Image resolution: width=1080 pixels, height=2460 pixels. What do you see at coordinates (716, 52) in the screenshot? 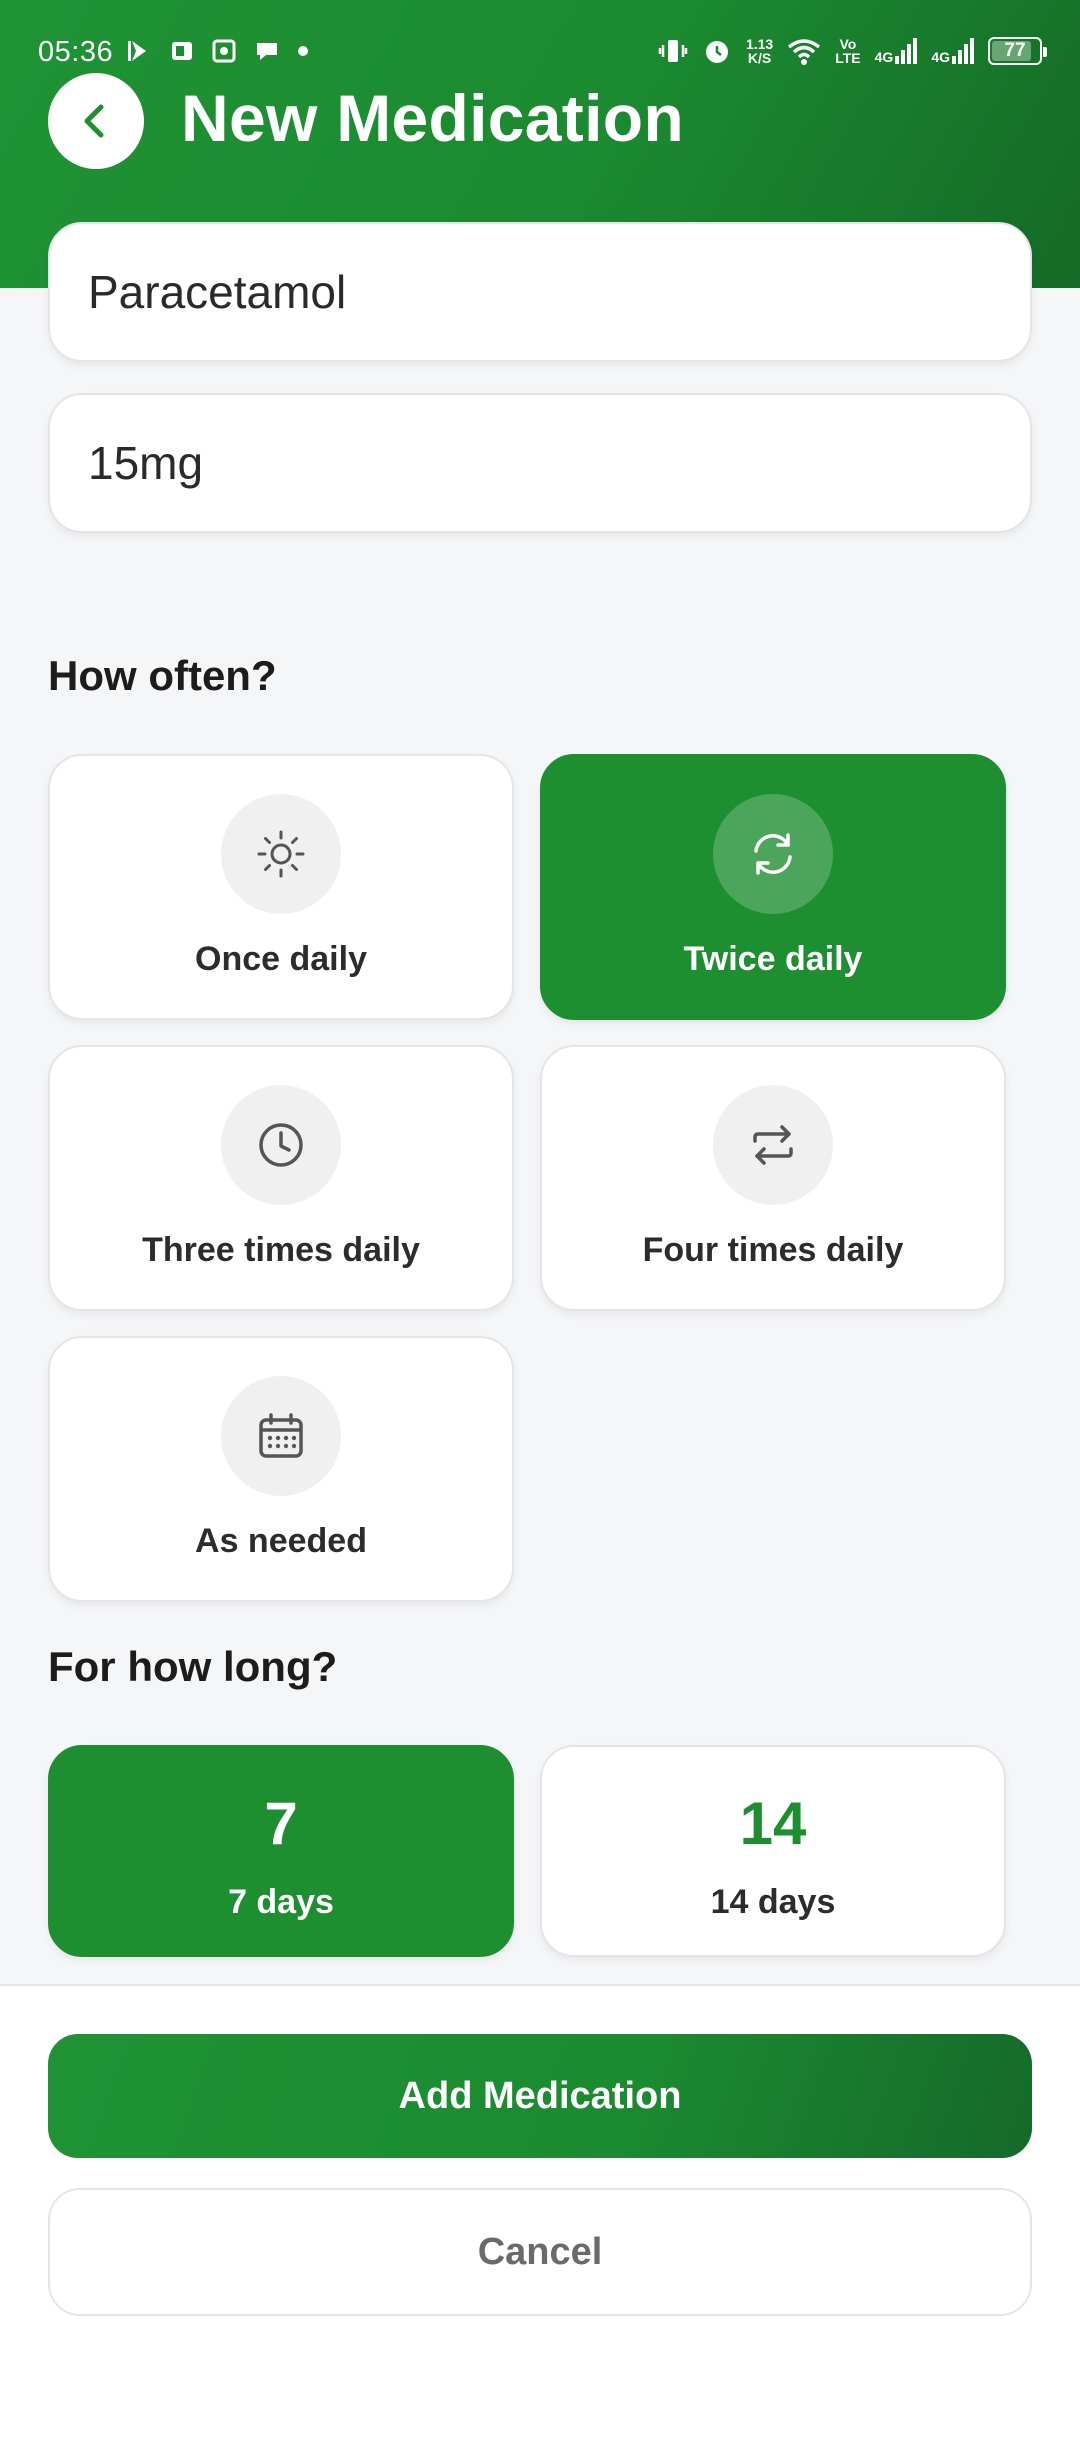
I see `alarm-icon` at bounding box center [716, 52].